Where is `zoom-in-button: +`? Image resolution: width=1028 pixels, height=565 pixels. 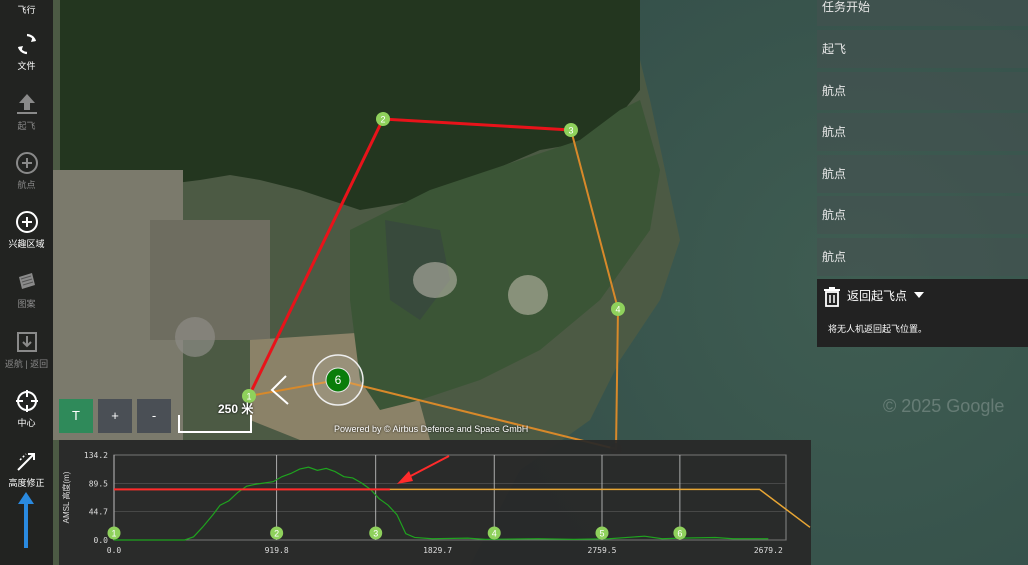
zoom-in-button: + is located at coordinates (115, 416).